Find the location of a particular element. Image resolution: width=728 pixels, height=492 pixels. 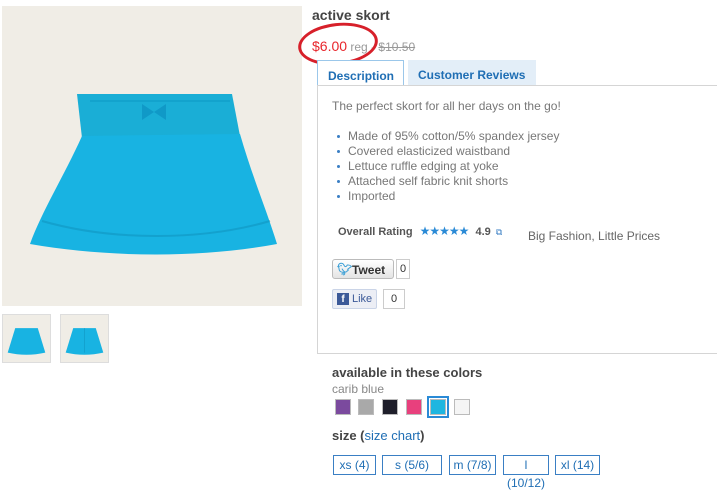

list-item: Lettuce ruffle edging at yoke is located at coordinates (447, 166).